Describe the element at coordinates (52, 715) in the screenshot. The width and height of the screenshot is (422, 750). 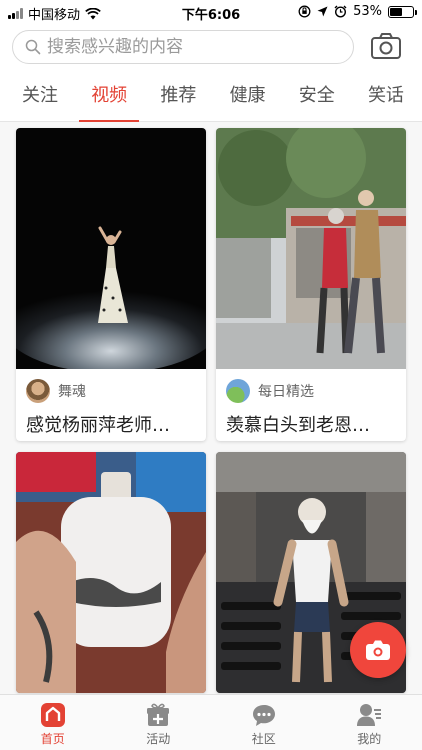
I see `home-icon` at that location.